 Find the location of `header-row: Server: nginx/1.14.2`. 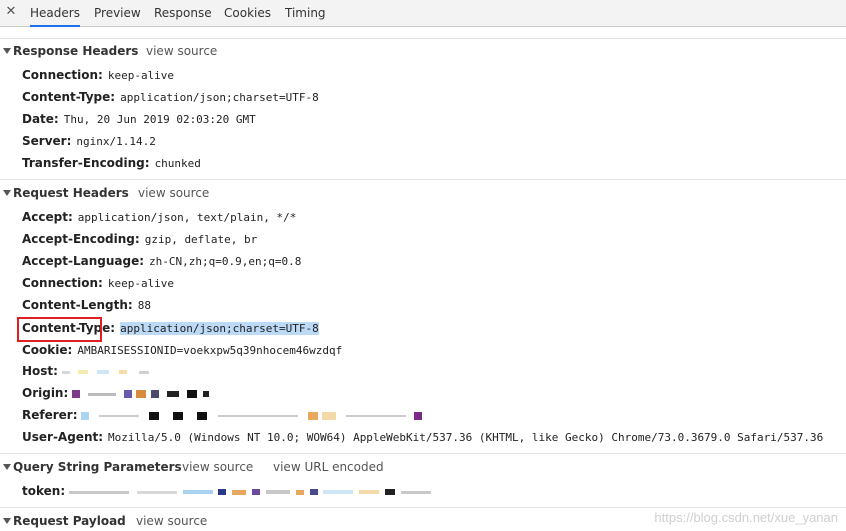

header-row: Server: nginx/1.14.2 is located at coordinates (89, 141).